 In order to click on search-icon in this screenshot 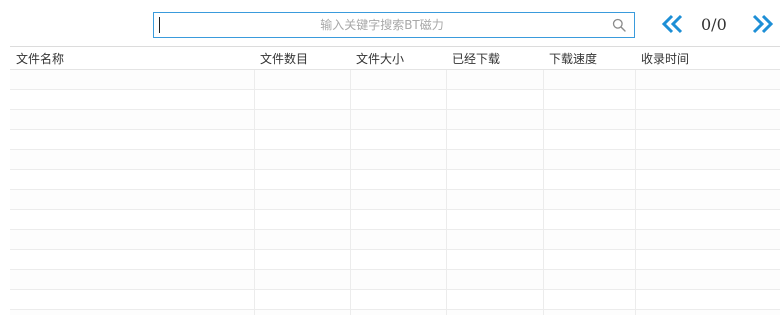, I will do `click(619, 25)`.